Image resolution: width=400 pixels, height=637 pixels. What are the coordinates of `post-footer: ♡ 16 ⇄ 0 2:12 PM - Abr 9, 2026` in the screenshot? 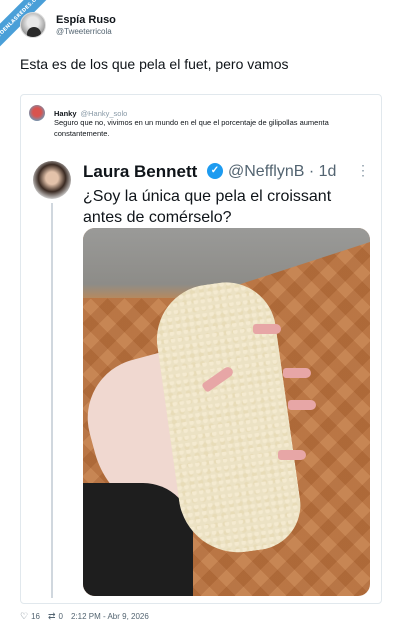 It's located at (88, 616).